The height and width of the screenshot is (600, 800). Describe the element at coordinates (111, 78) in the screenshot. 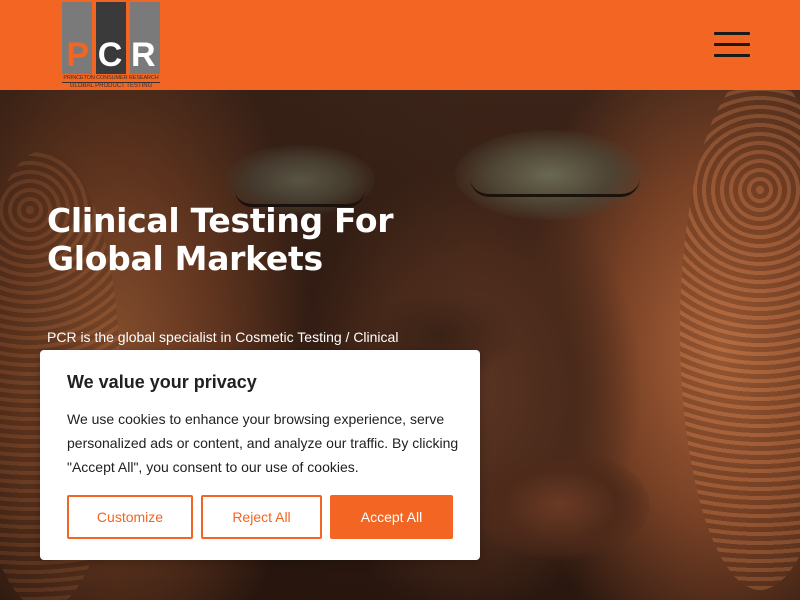

I see `logo-subtitle: PRINCETON CONSUMER RESEARCH` at that location.